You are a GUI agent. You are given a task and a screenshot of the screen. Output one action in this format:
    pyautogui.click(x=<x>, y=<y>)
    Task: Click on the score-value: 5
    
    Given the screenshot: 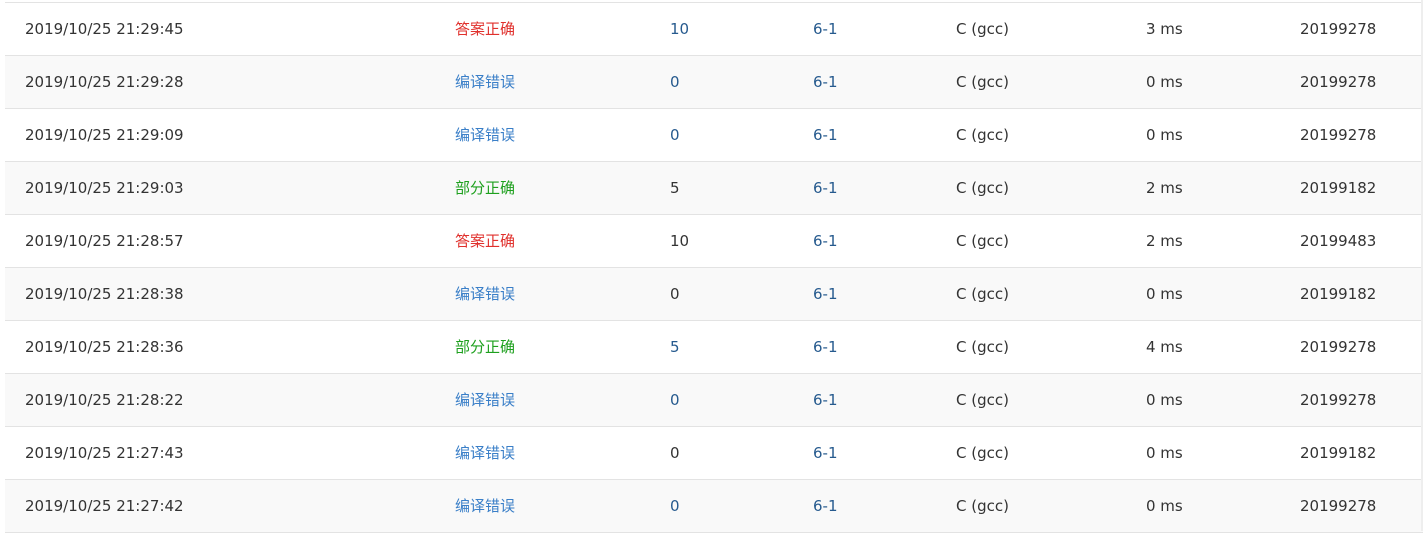 What is the action you would take?
    pyautogui.click(x=675, y=188)
    